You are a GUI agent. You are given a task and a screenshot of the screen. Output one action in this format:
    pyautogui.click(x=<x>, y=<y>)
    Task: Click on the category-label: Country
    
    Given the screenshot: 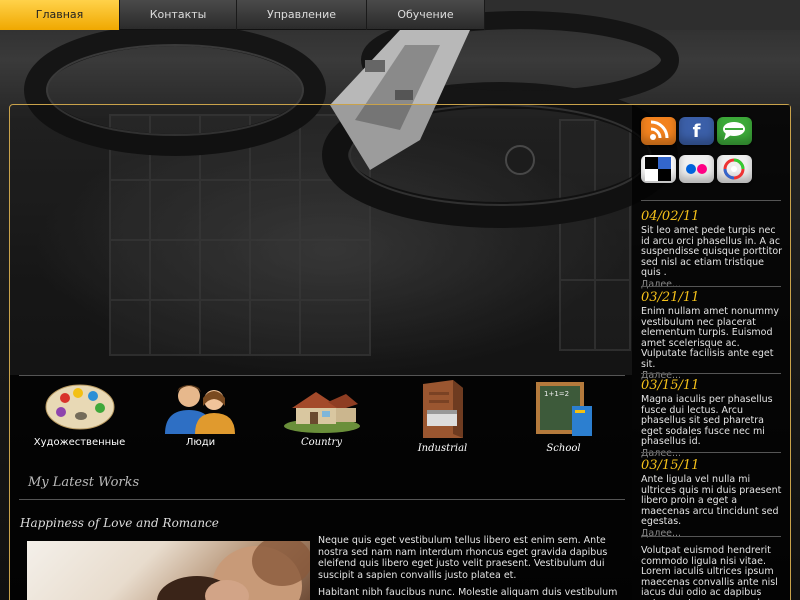 What is the action you would take?
    pyautogui.click(x=321, y=442)
    